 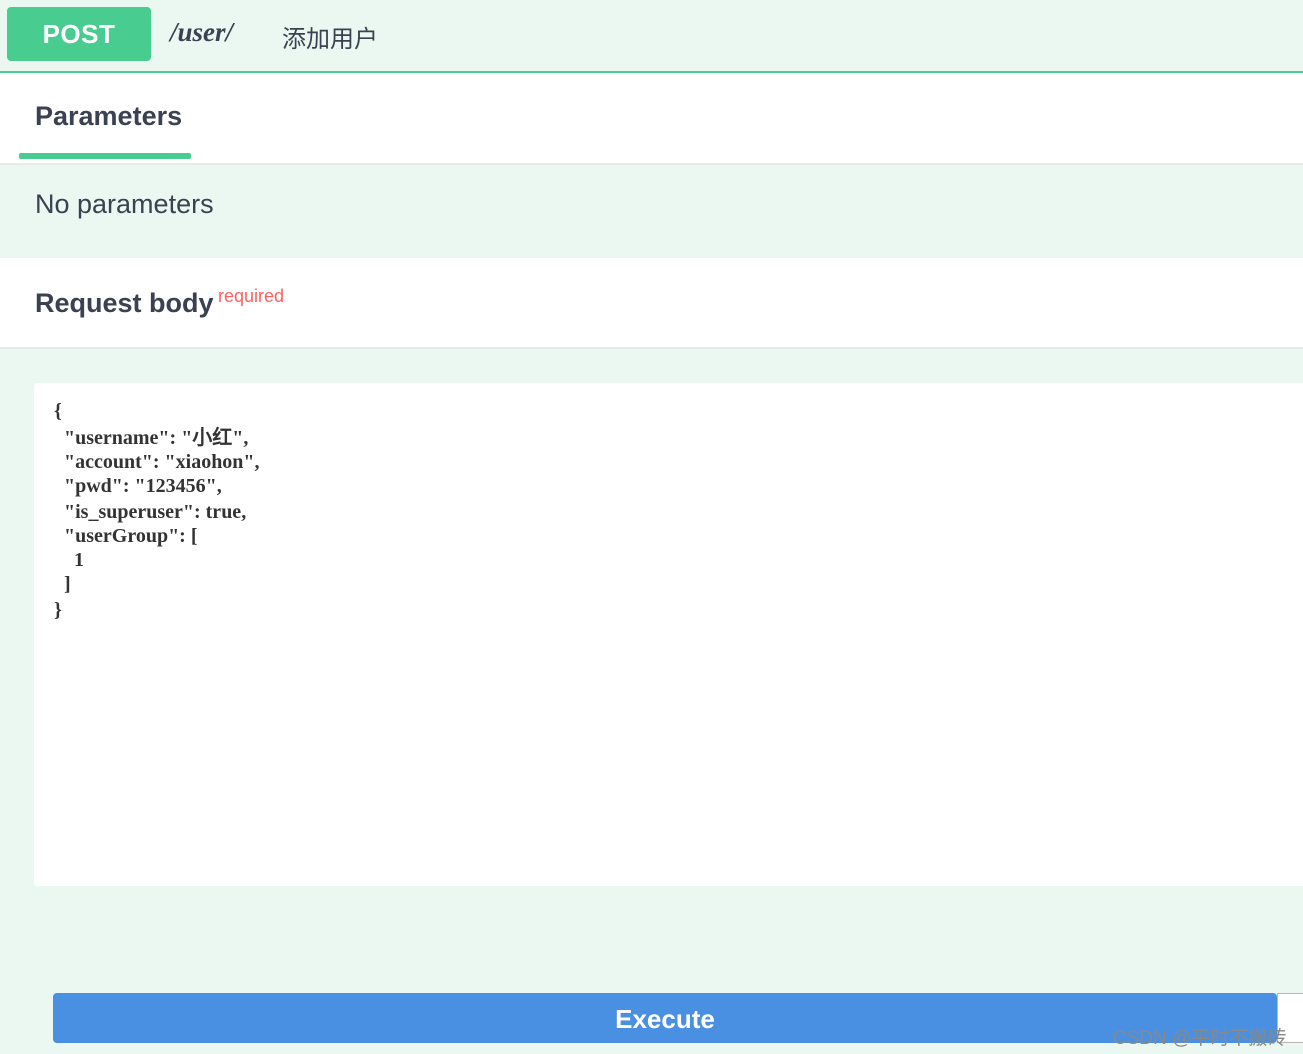 I want to click on tab-header: Parameters, so click(x=651, y=119).